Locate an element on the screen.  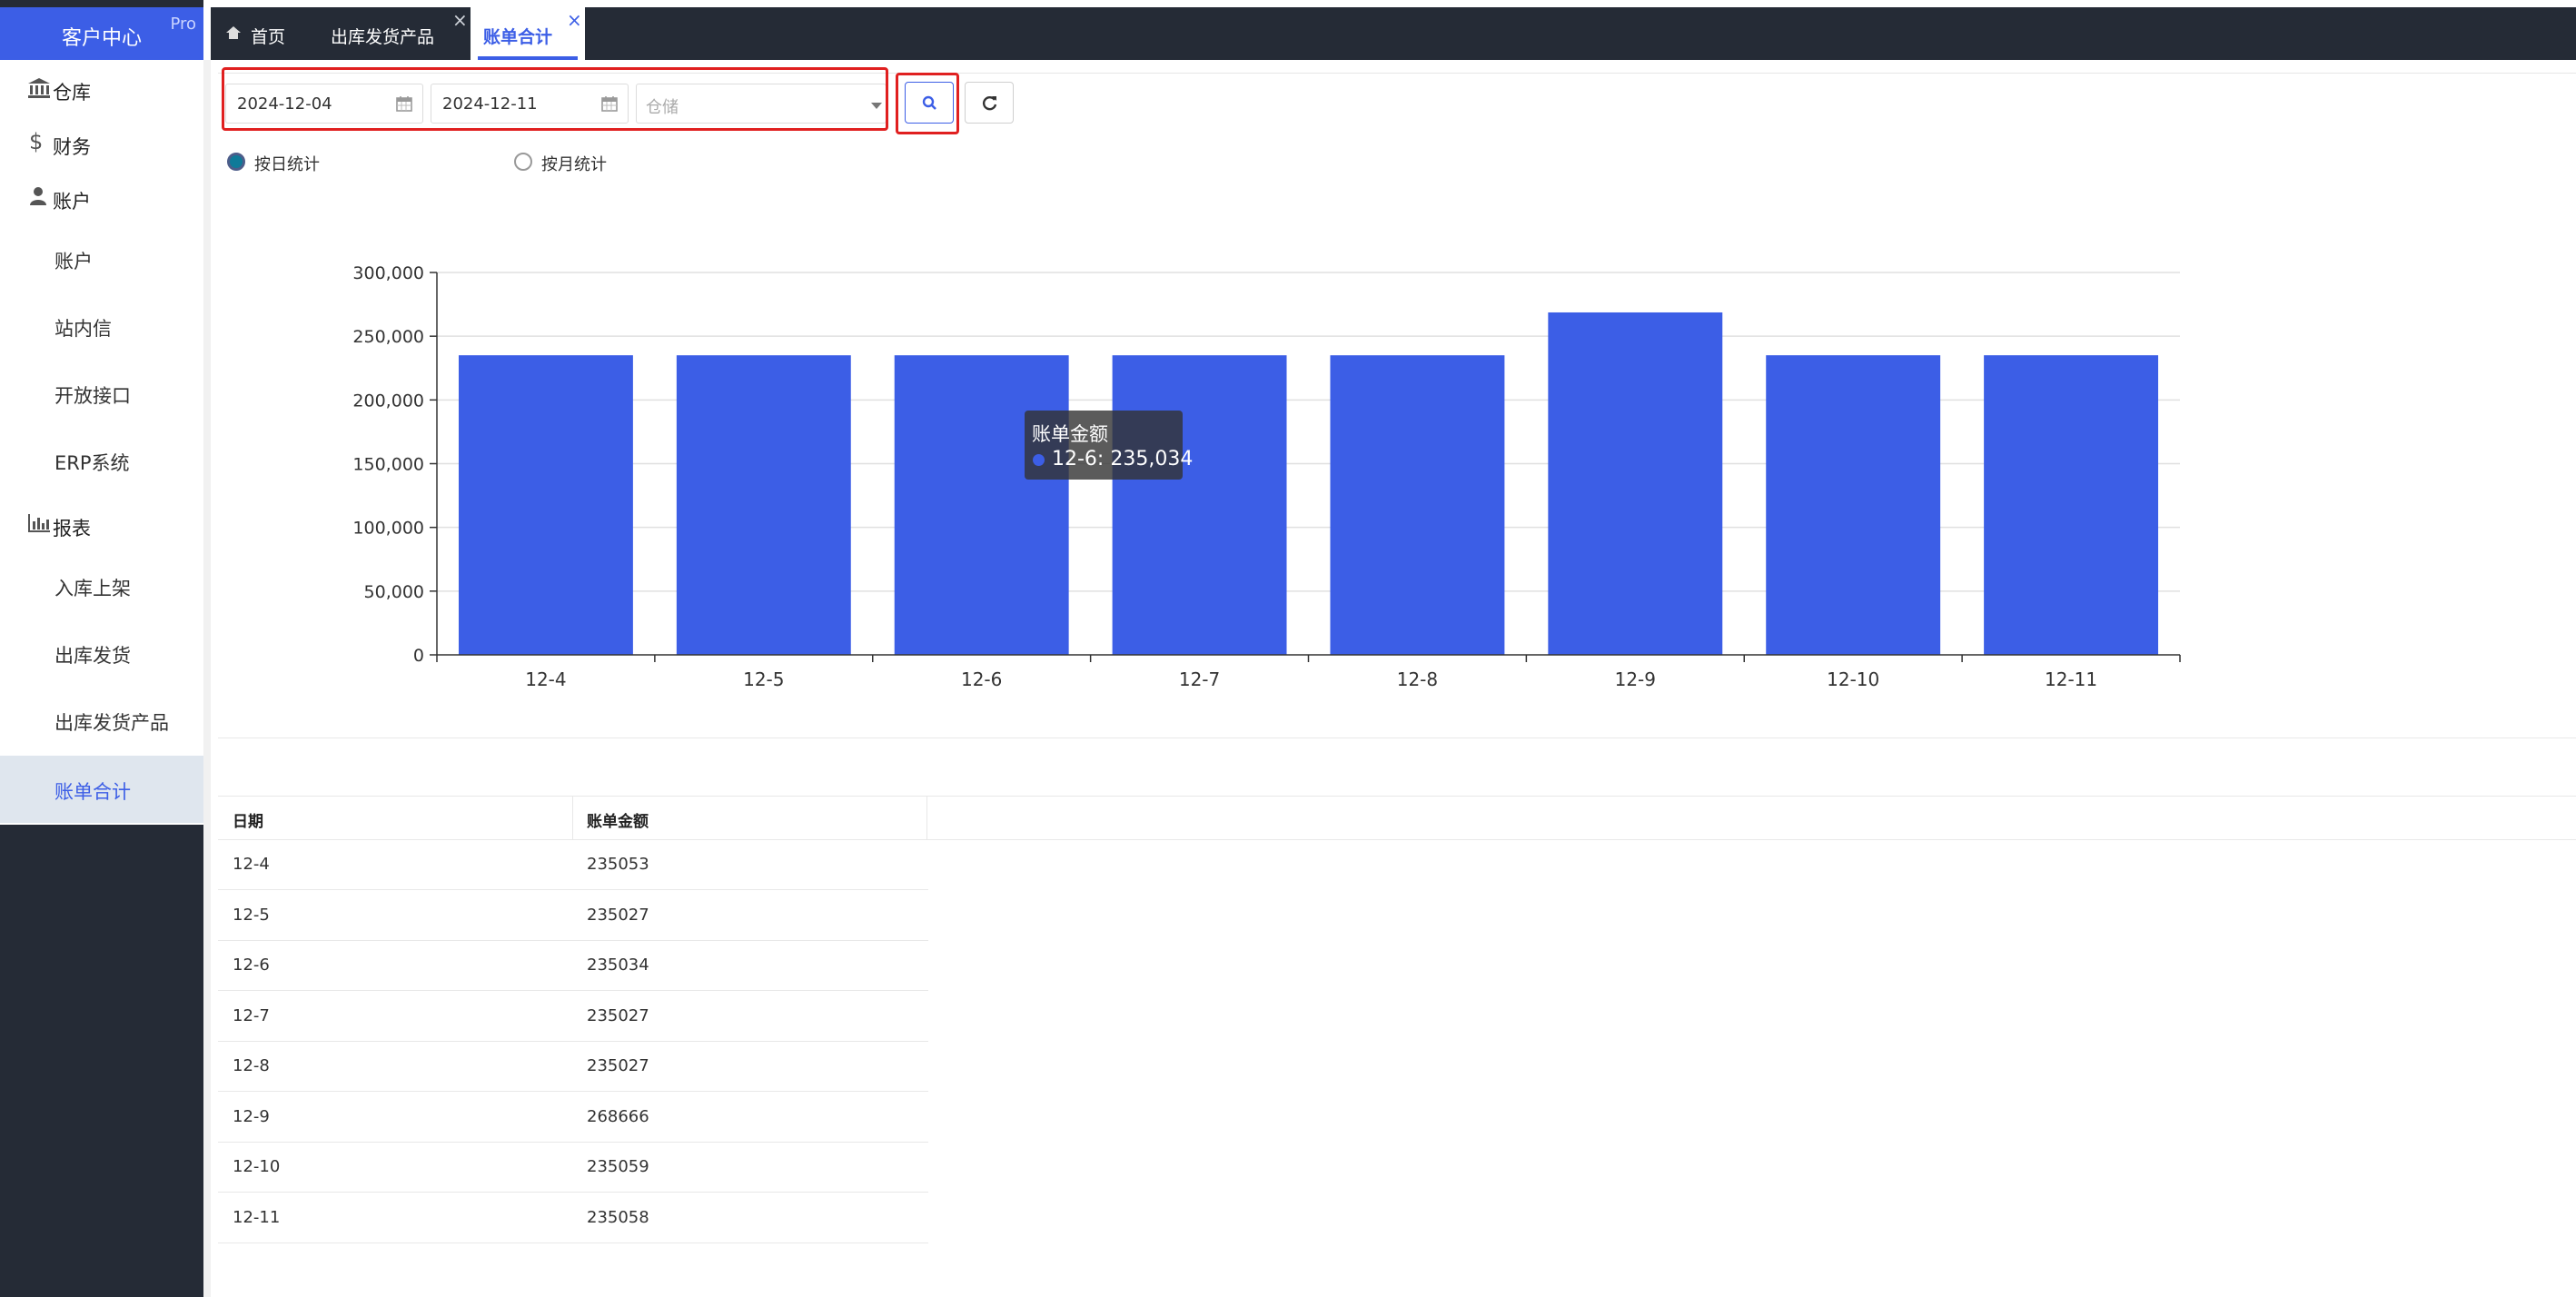
table-header-date: 日期 is located at coordinates (395, 817).